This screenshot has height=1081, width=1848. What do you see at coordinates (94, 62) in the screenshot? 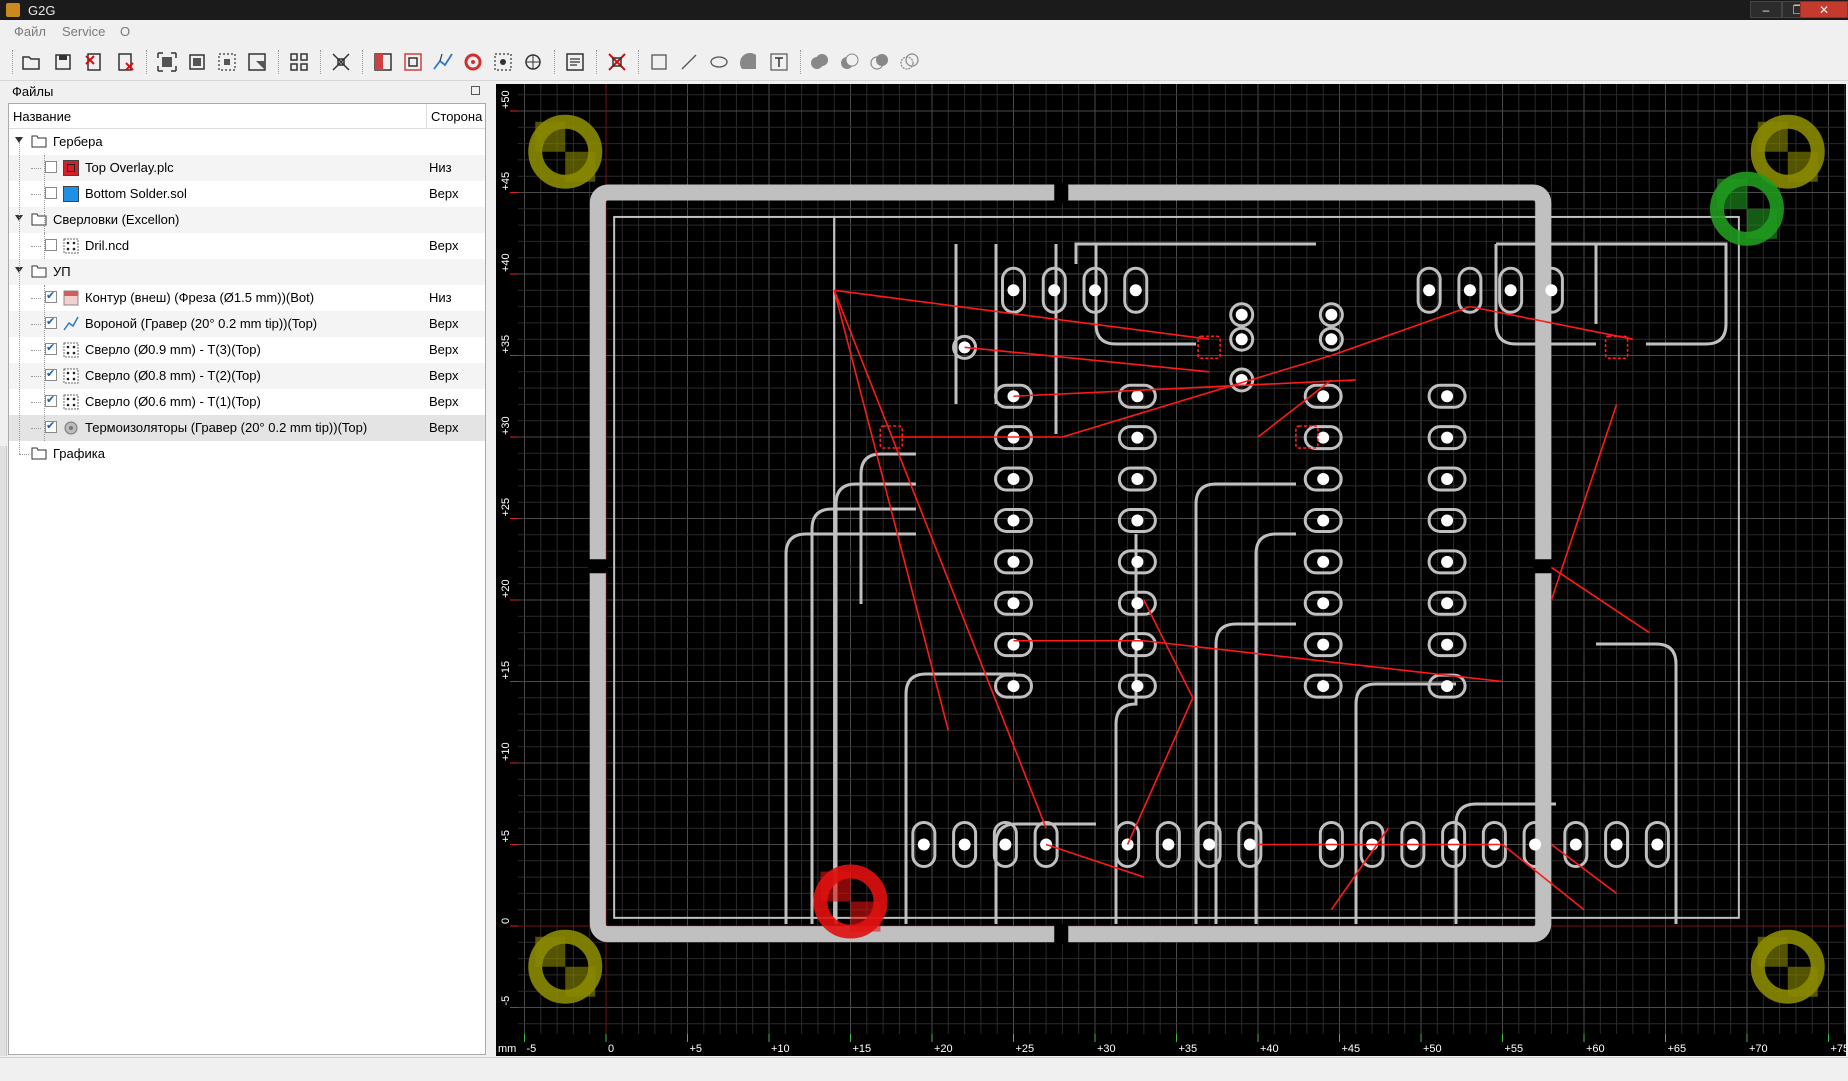
I see `close-file-icon` at bounding box center [94, 62].